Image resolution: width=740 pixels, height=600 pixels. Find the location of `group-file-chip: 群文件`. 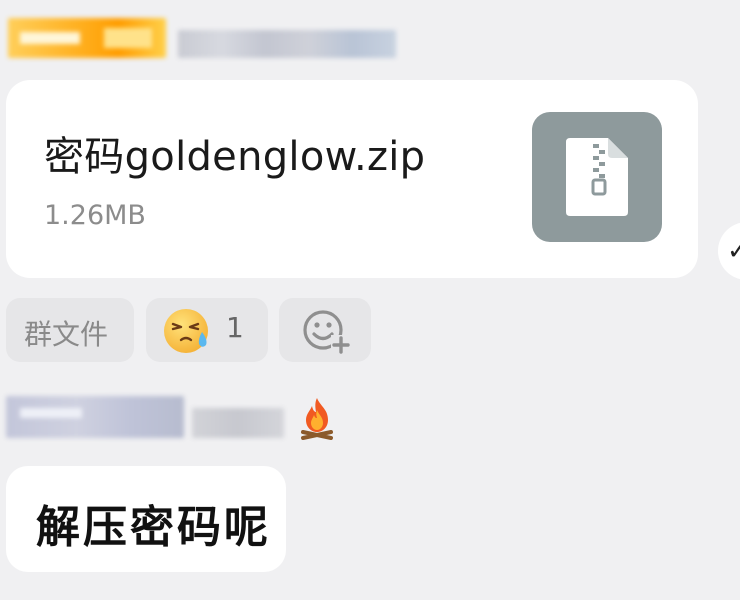

group-file-chip: 群文件 is located at coordinates (70, 330).